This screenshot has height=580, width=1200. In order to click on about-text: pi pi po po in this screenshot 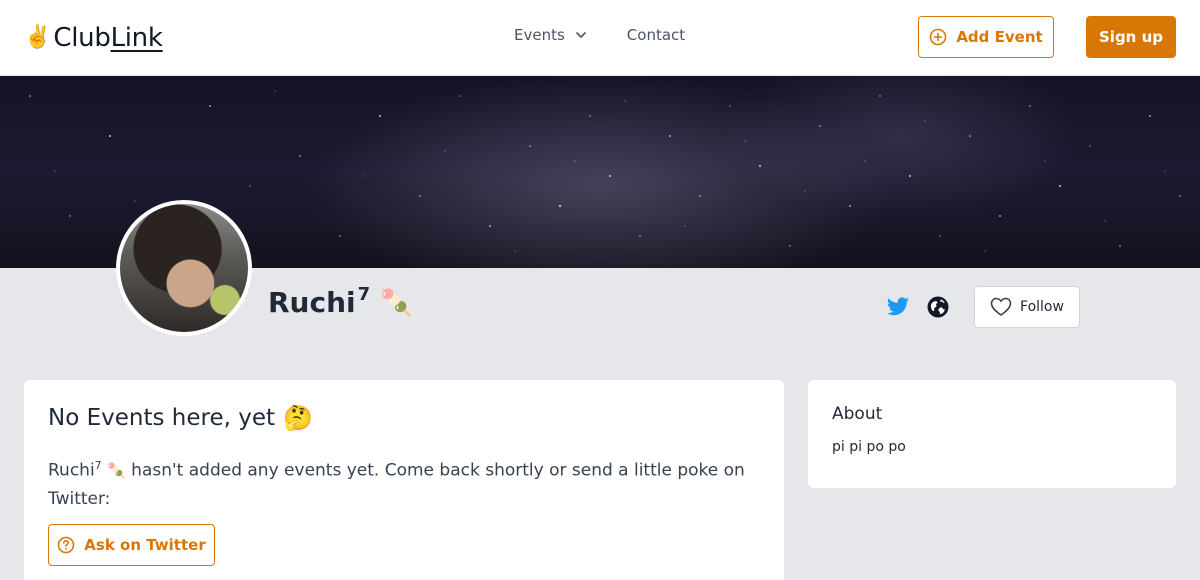, I will do `click(869, 447)`.